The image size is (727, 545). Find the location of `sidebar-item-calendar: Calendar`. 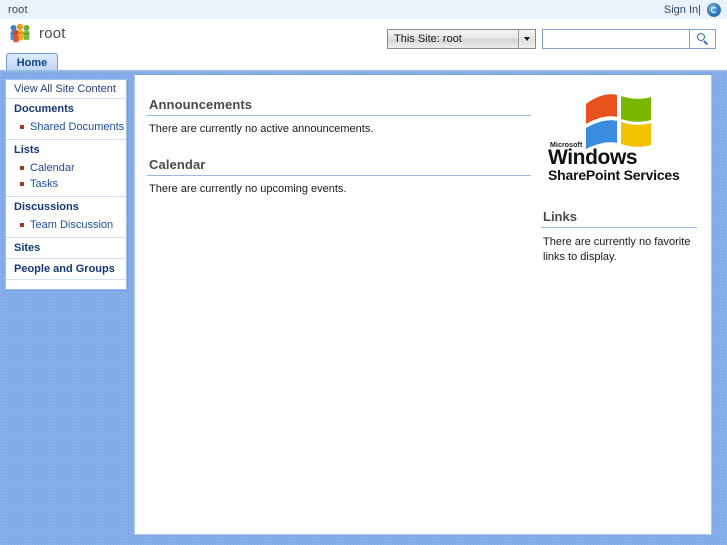

sidebar-item-calendar: Calendar is located at coordinates (66, 168).